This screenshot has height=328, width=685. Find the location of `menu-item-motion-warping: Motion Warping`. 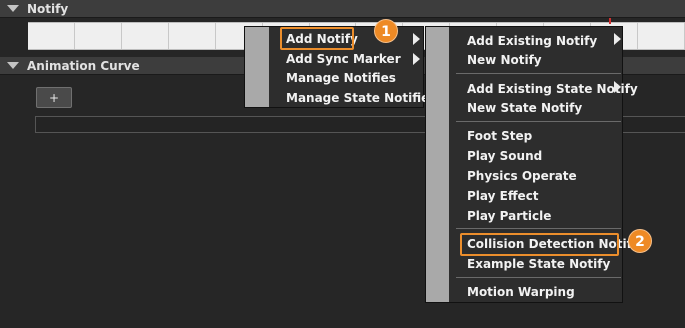

menu-item-motion-warping: Motion Warping is located at coordinates (521, 292).